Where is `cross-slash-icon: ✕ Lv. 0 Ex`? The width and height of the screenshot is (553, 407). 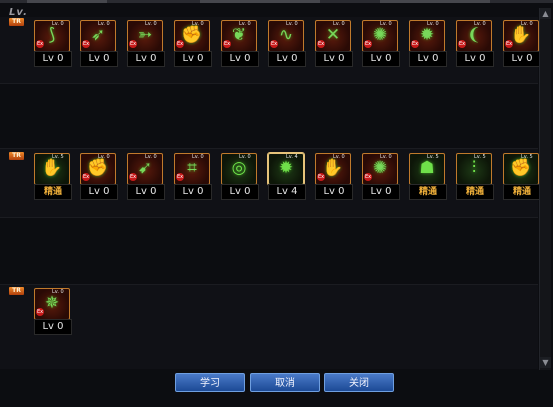 cross-slash-icon: ✕ Lv. 0 Ex is located at coordinates (333, 36).